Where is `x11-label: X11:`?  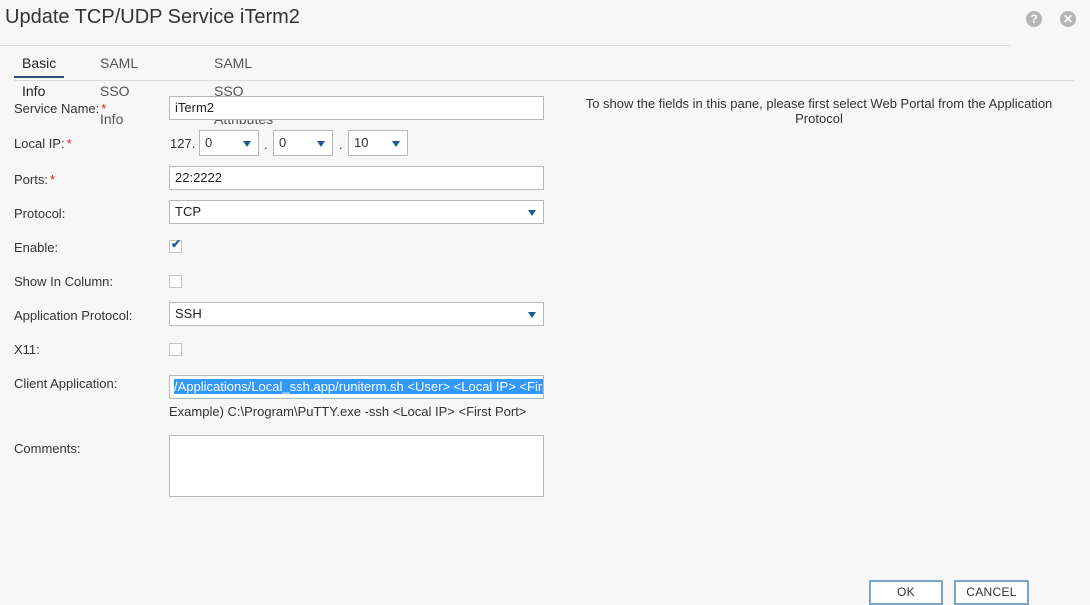 x11-label: X11: is located at coordinates (27, 349).